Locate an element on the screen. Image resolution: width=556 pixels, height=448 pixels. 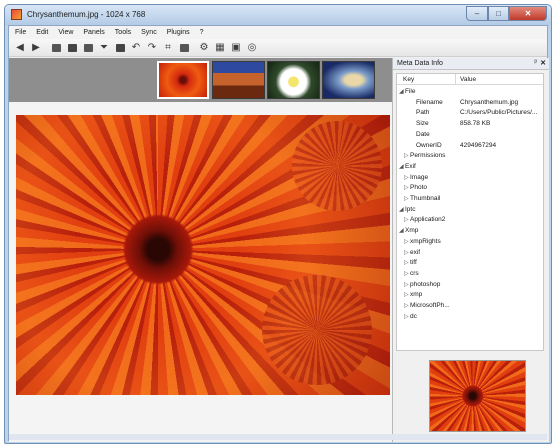
menu-plugins: Plugins is located at coordinates (178, 32).